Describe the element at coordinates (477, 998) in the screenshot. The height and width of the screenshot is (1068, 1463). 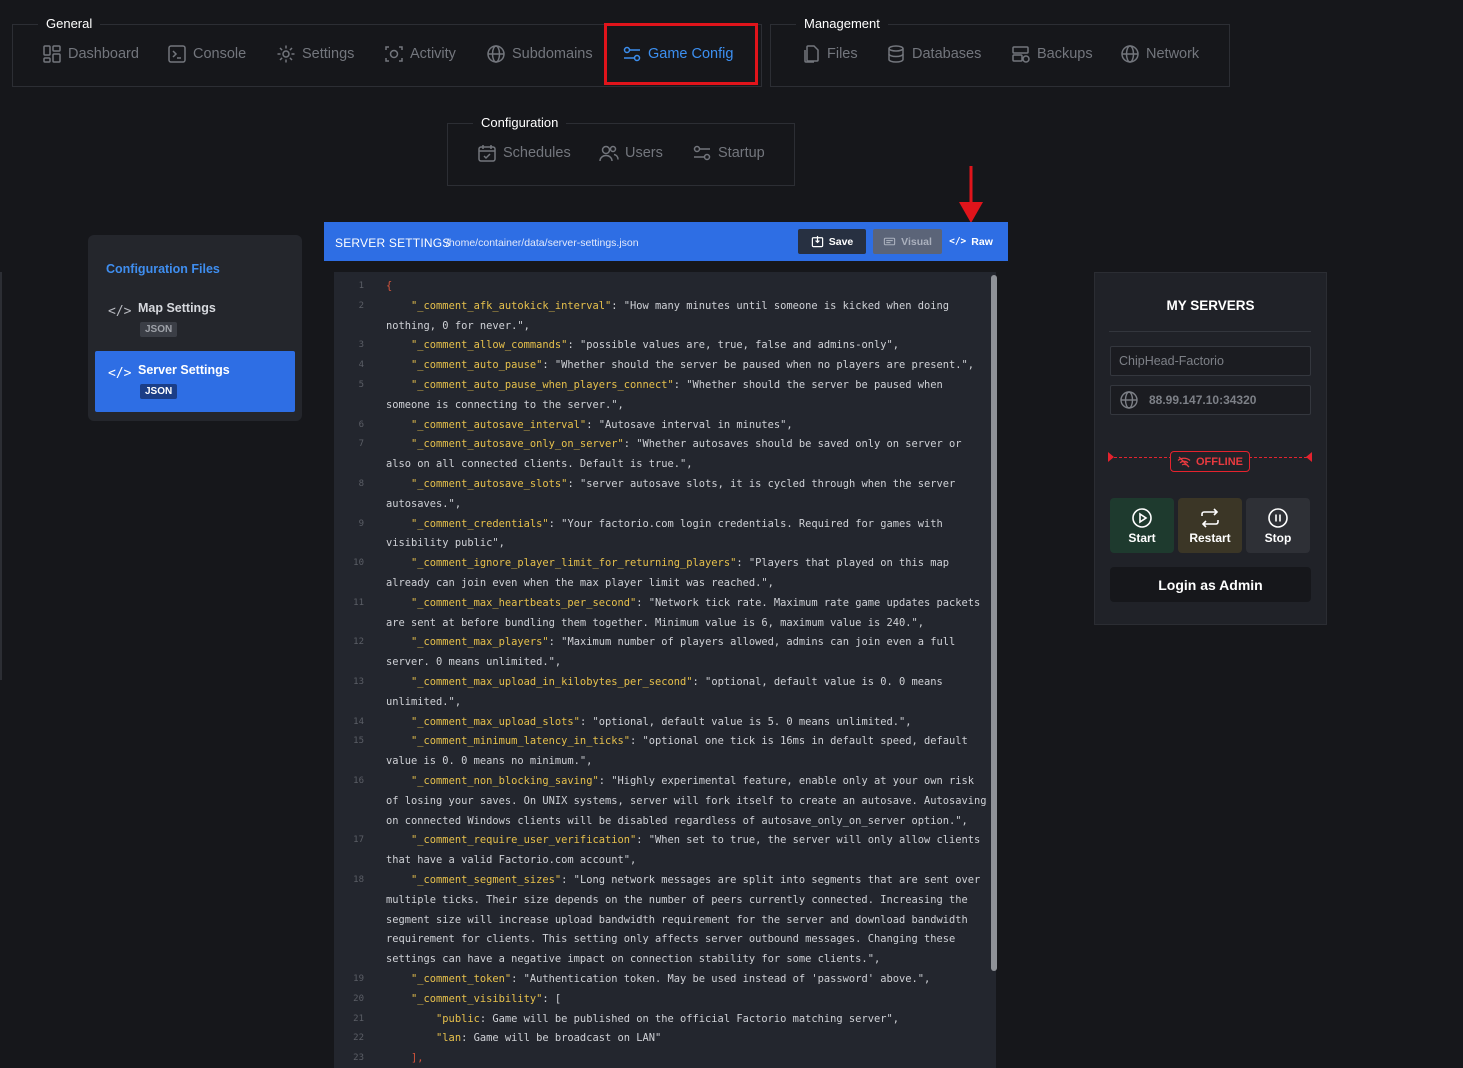
I see `json-key: "_comment_visibility"` at that location.